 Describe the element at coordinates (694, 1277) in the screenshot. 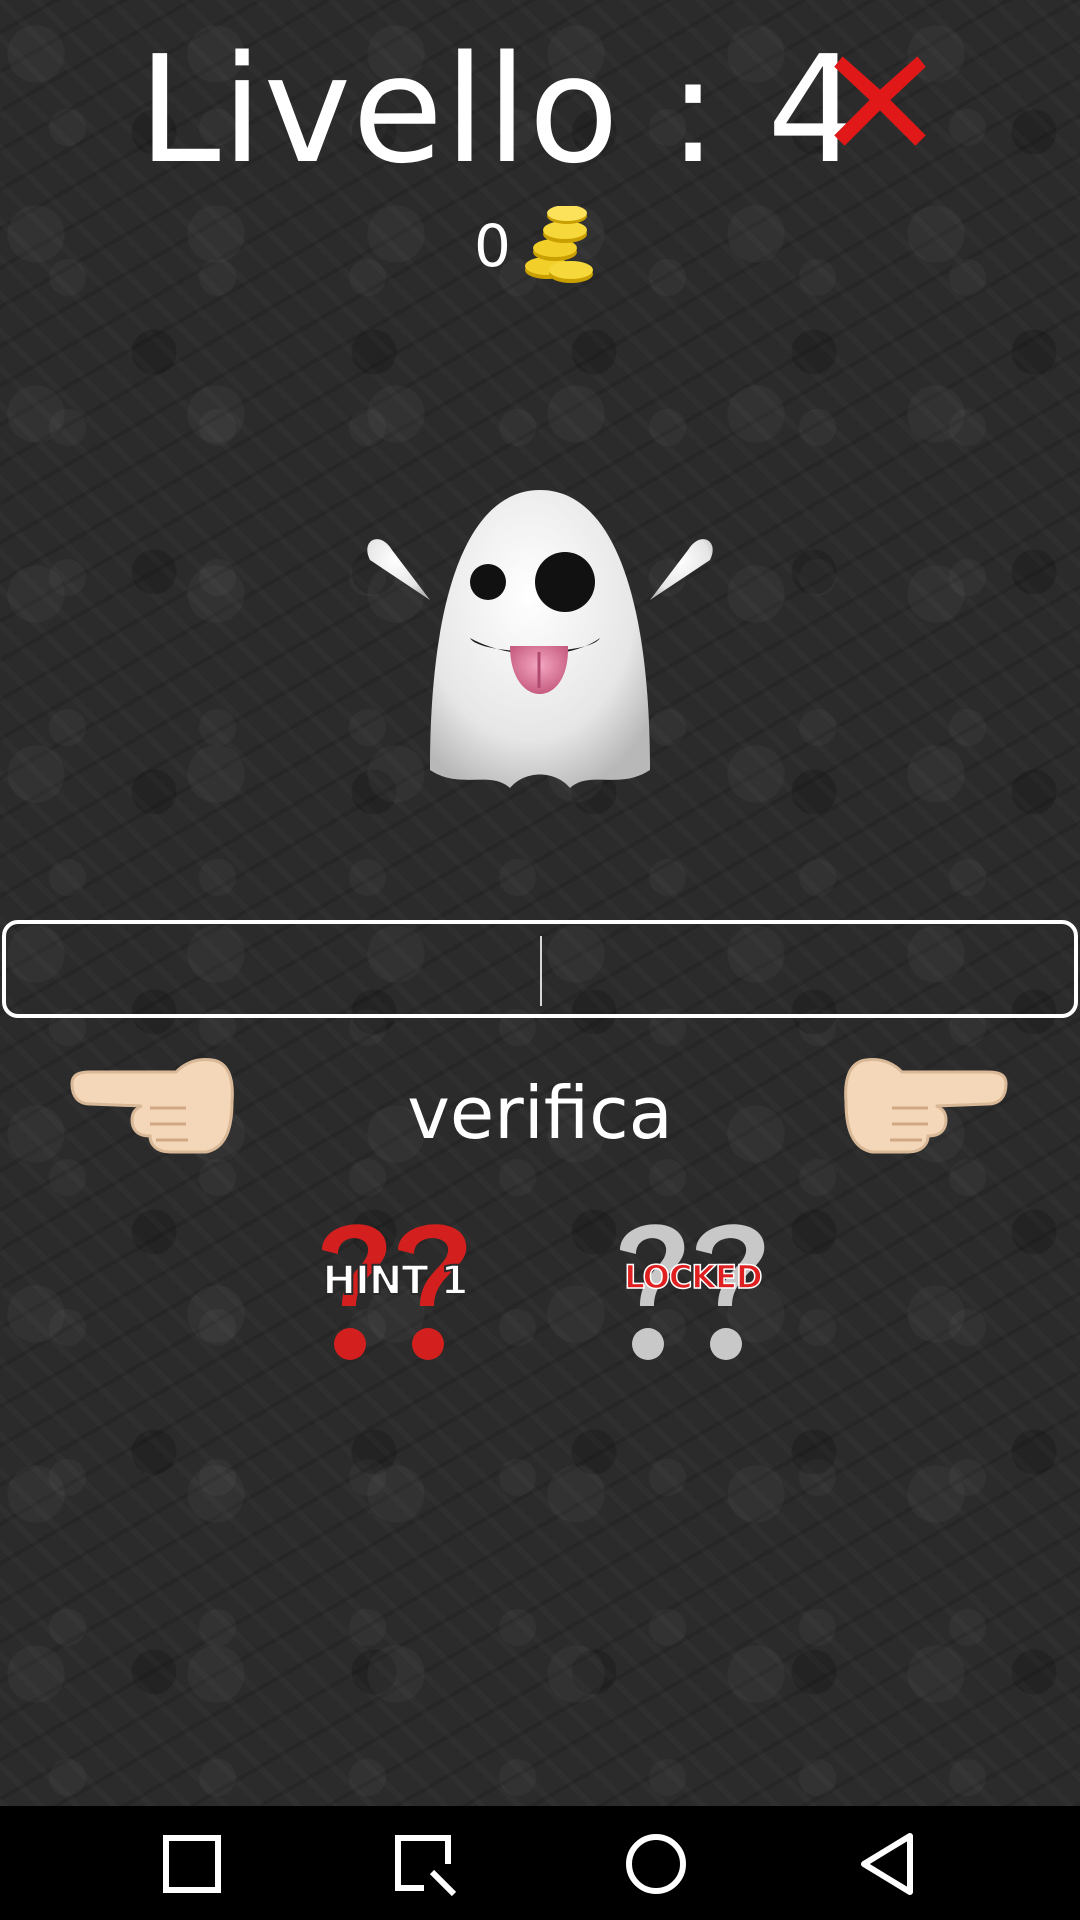

I see `hint-2-label: LOCKED` at that location.